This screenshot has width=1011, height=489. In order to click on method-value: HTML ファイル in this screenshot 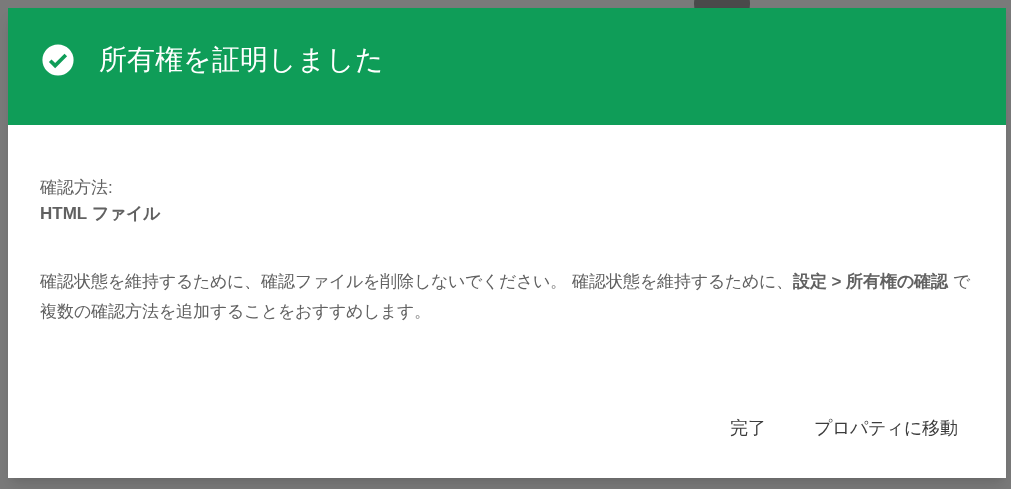, I will do `click(101, 214)`.